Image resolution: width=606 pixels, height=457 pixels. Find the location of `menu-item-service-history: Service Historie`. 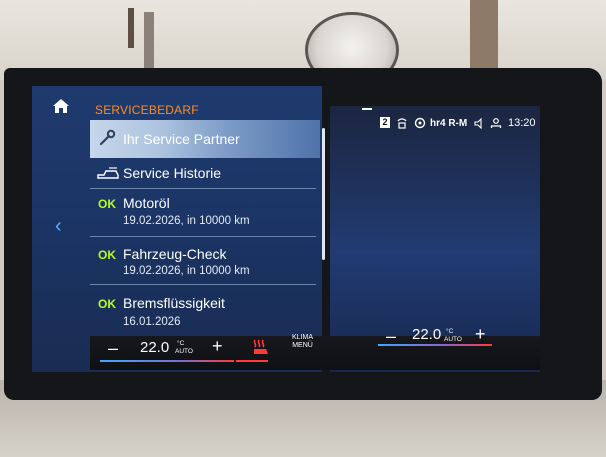

menu-item-service-history: Service Historie is located at coordinates (205, 173).